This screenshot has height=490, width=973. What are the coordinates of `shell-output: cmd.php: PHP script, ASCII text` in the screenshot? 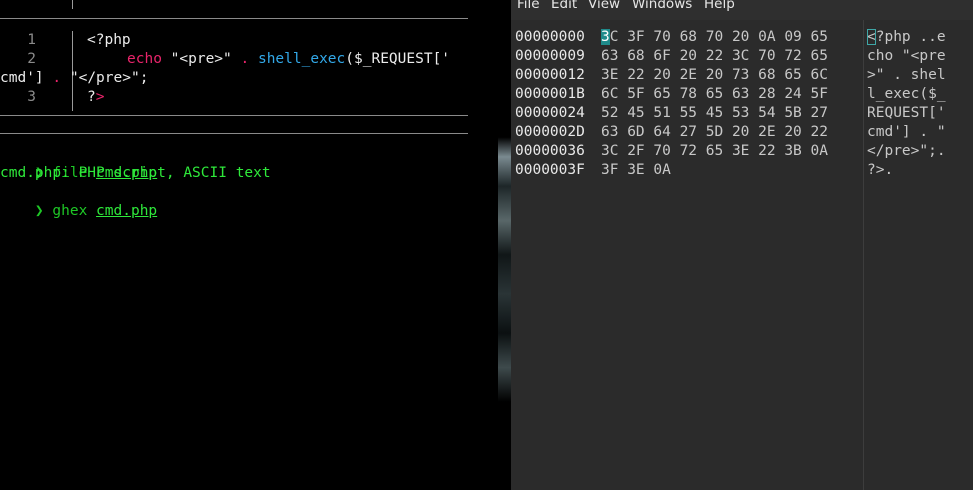 It's located at (135, 173).